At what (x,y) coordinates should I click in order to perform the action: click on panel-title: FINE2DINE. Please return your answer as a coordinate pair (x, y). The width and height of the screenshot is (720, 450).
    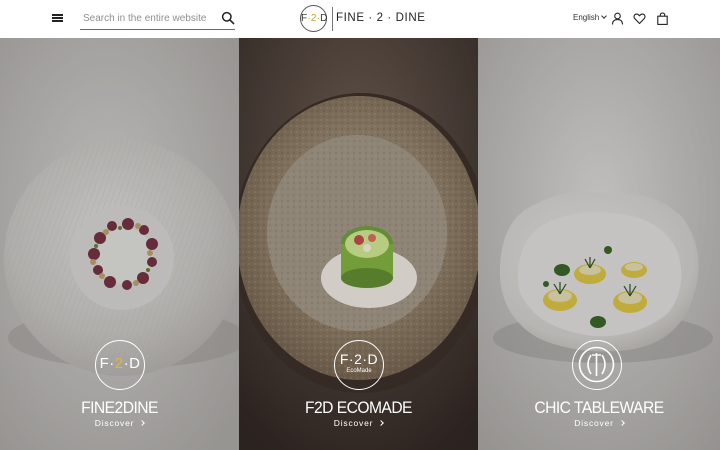
    Looking at the image, I should click on (119, 407).